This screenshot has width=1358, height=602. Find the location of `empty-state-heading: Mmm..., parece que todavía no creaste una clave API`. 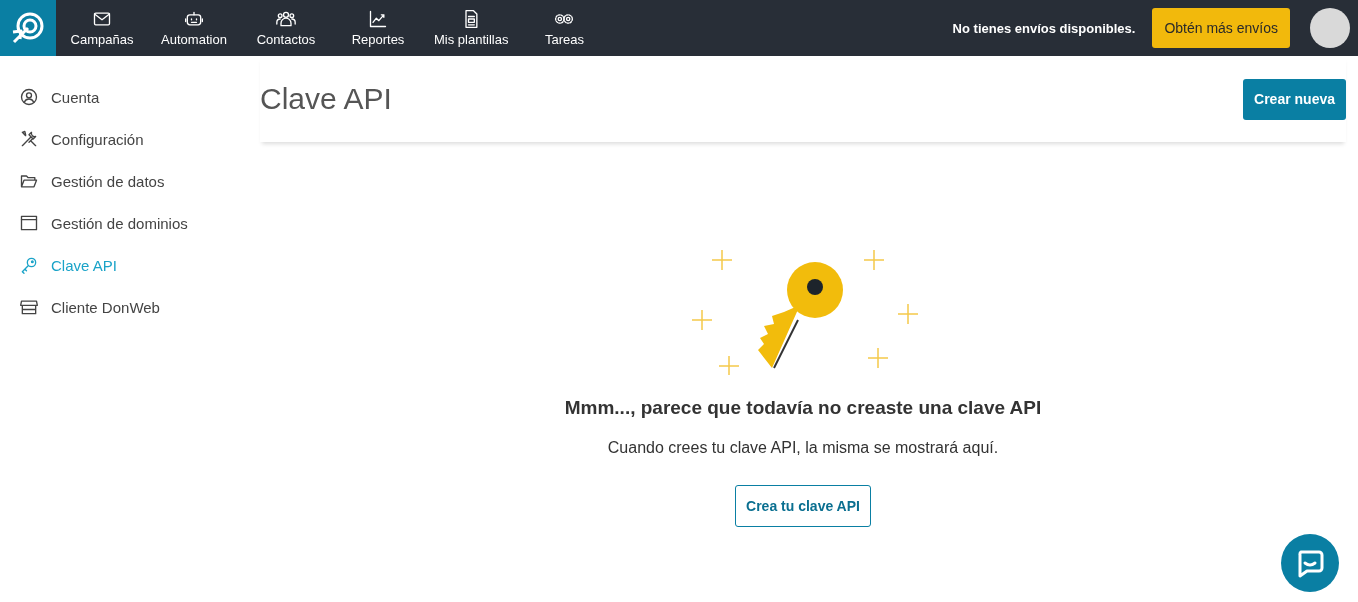

empty-state-heading: Mmm..., parece que todavía no creaste una clave API is located at coordinates (803, 408).